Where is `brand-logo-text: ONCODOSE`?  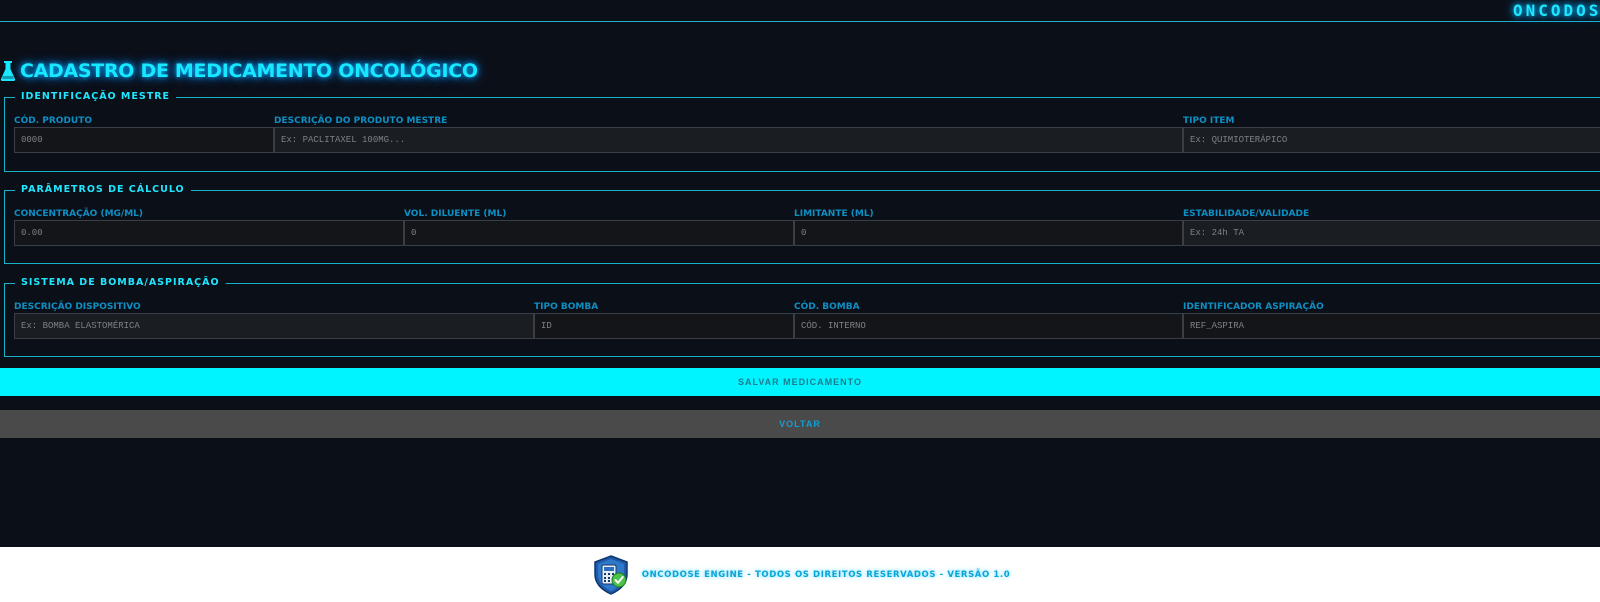
brand-logo-text: ONCODOSE is located at coordinates (1556, 10).